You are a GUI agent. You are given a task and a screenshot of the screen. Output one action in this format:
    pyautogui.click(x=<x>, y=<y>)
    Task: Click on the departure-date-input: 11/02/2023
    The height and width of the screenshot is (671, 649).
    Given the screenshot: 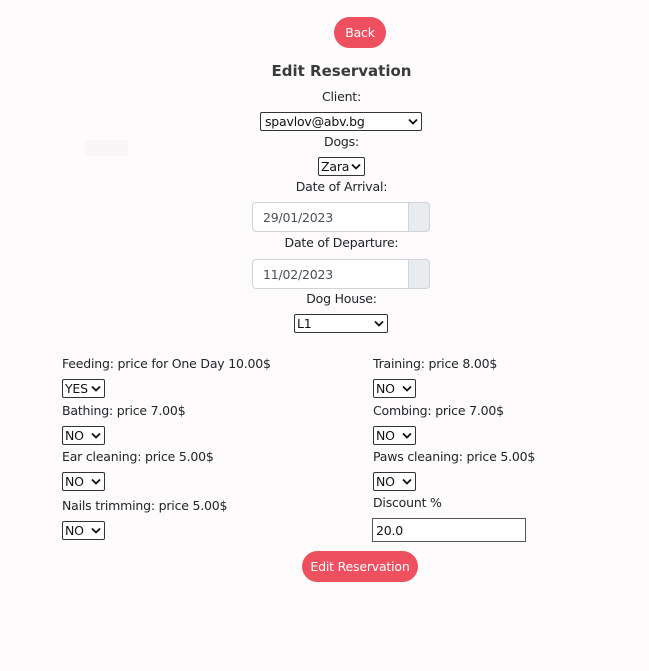 What is the action you would take?
    pyautogui.click(x=330, y=274)
    